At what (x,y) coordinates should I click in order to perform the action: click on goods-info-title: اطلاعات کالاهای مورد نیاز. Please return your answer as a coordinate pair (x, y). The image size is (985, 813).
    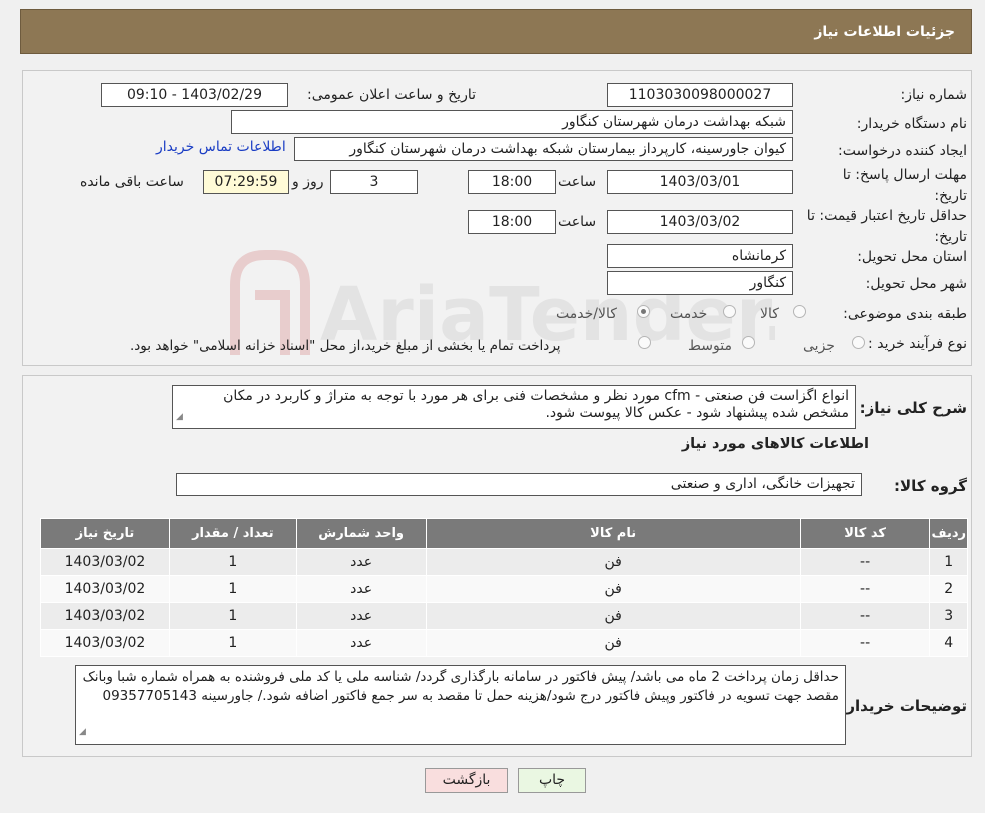
    Looking at the image, I should click on (775, 444).